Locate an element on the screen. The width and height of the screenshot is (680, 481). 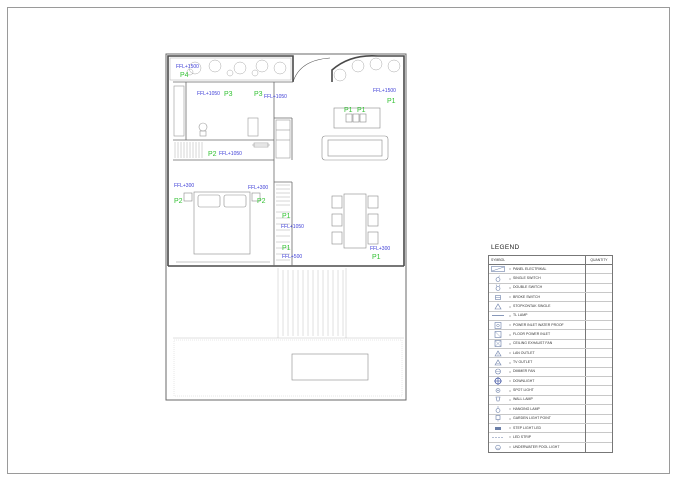
legend-label: BROKE SWITCH is located at coordinates (549, 297).